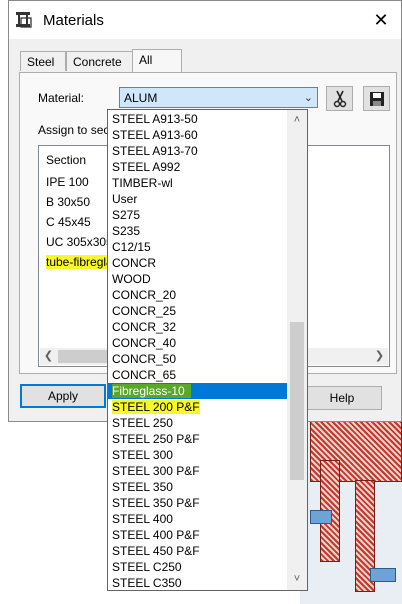 The height and width of the screenshot is (604, 402). What do you see at coordinates (197, 247) in the screenshot?
I see `dropdown-option: C12/15` at bounding box center [197, 247].